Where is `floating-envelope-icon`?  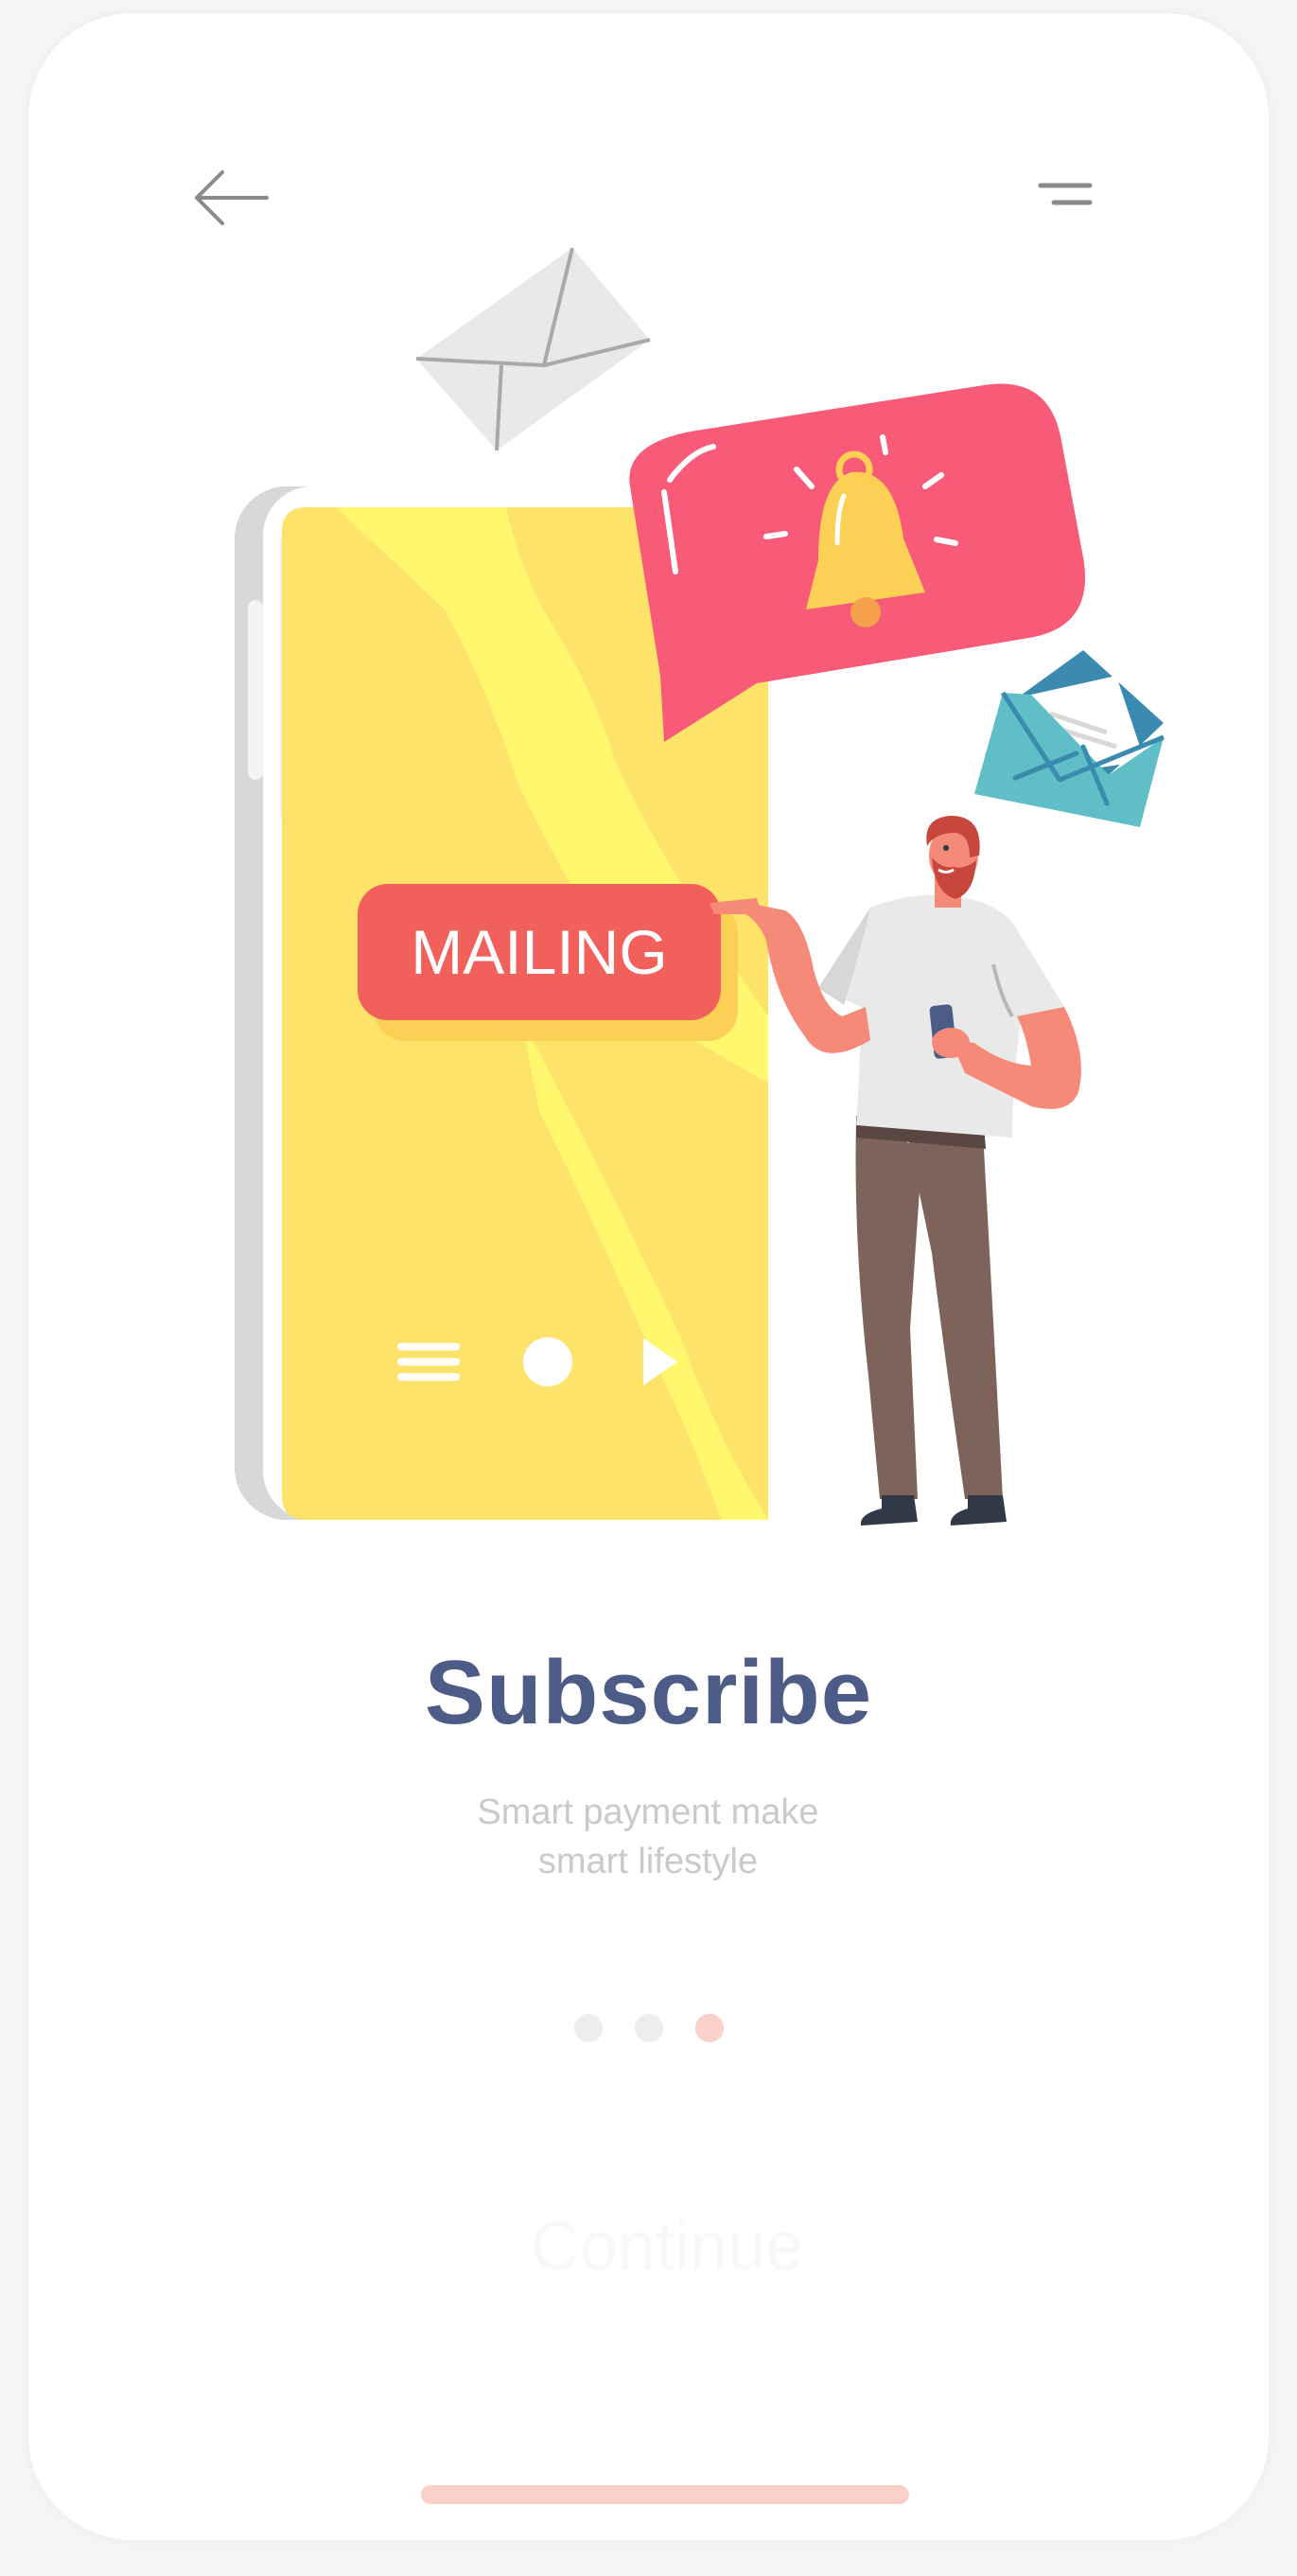
floating-envelope-icon is located at coordinates (533, 349).